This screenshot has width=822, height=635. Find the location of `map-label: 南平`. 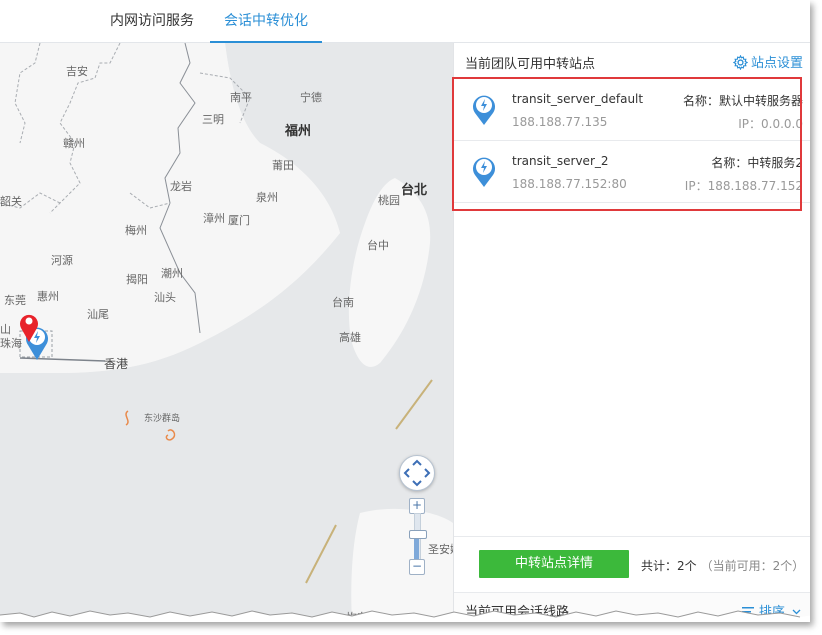

map-label: 南平 is located at coordinates (241, 97).